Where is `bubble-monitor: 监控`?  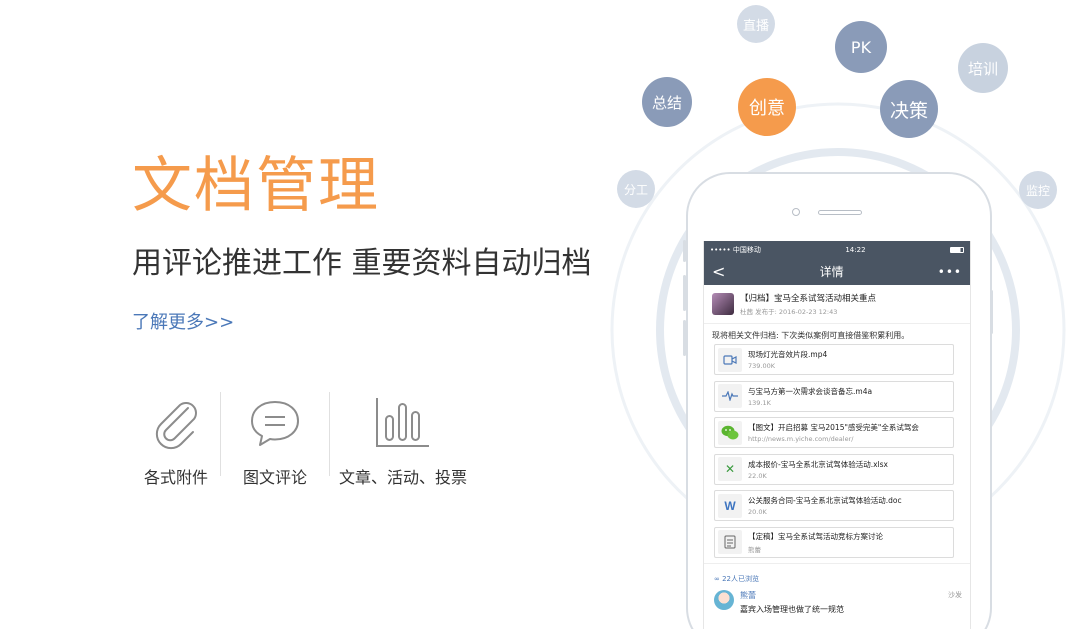
bubble-monitor: 监控 is located at coordinates (1038, 190).